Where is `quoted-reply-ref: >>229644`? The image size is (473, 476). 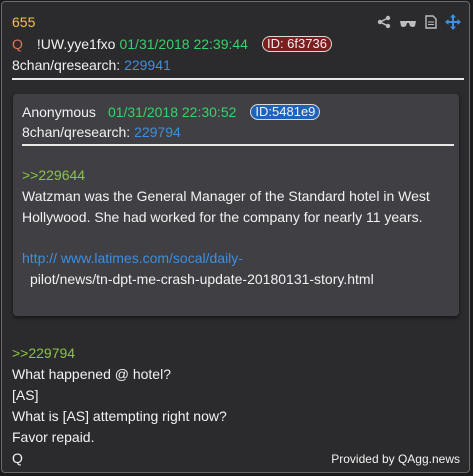 quoted-reply-ref: >>229644 is located at coordinates (237, 175).